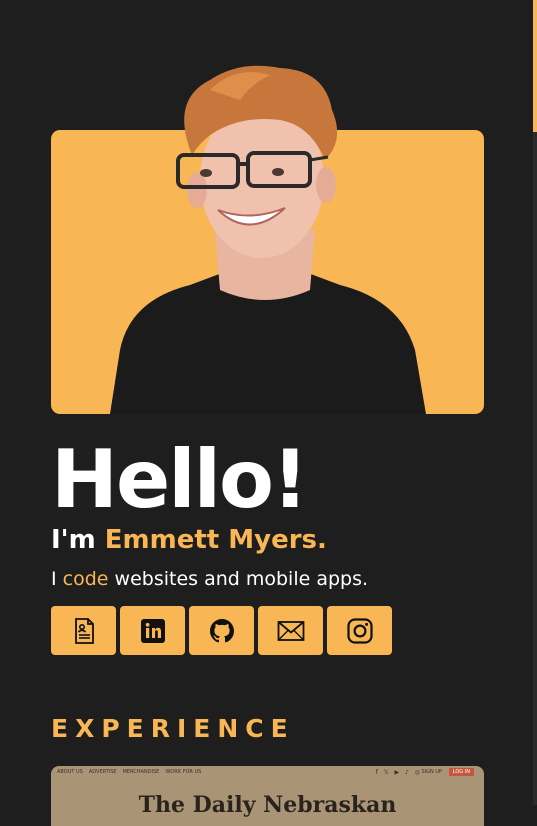  Describe the element at coordinates (398, 772) in the screenshot. I see `preview-social-icons: f 𝕏 ▶ ♪ ◎` at that location.